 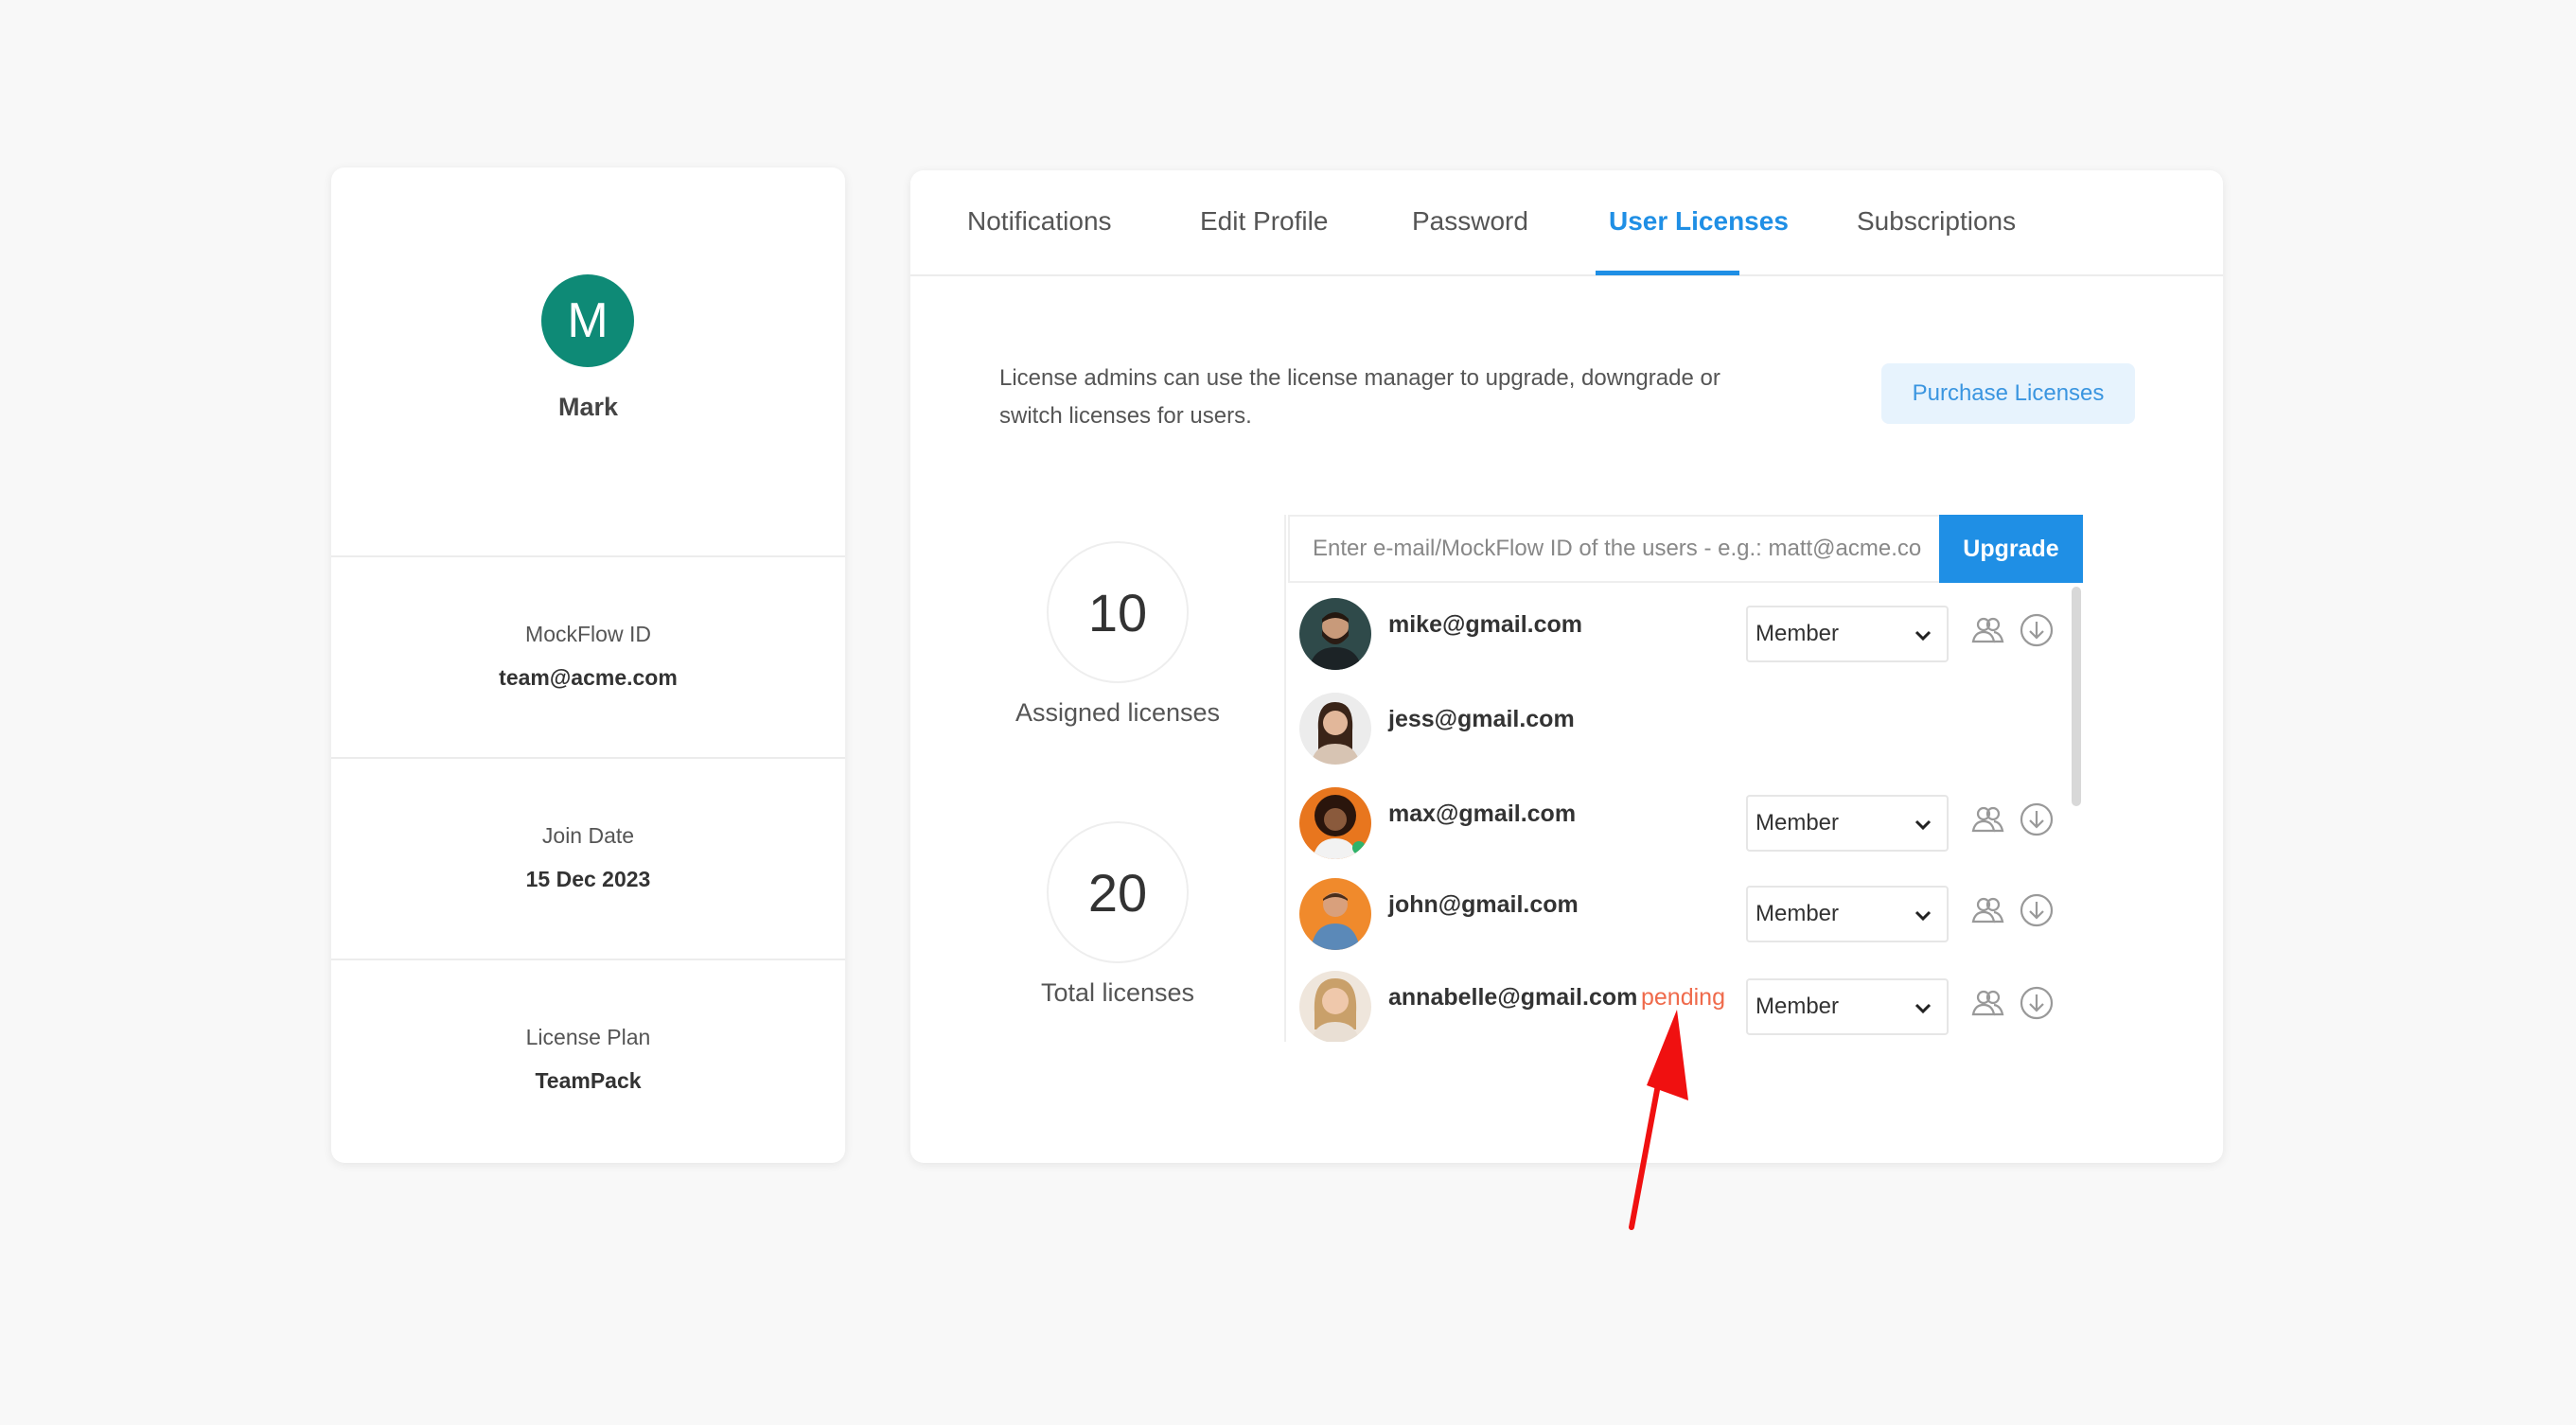 What do you see at coordinates (1699, 221) in the screenshot?
I see `tab-user-licenses: User Licenses` at bounding box center [1699, 221].